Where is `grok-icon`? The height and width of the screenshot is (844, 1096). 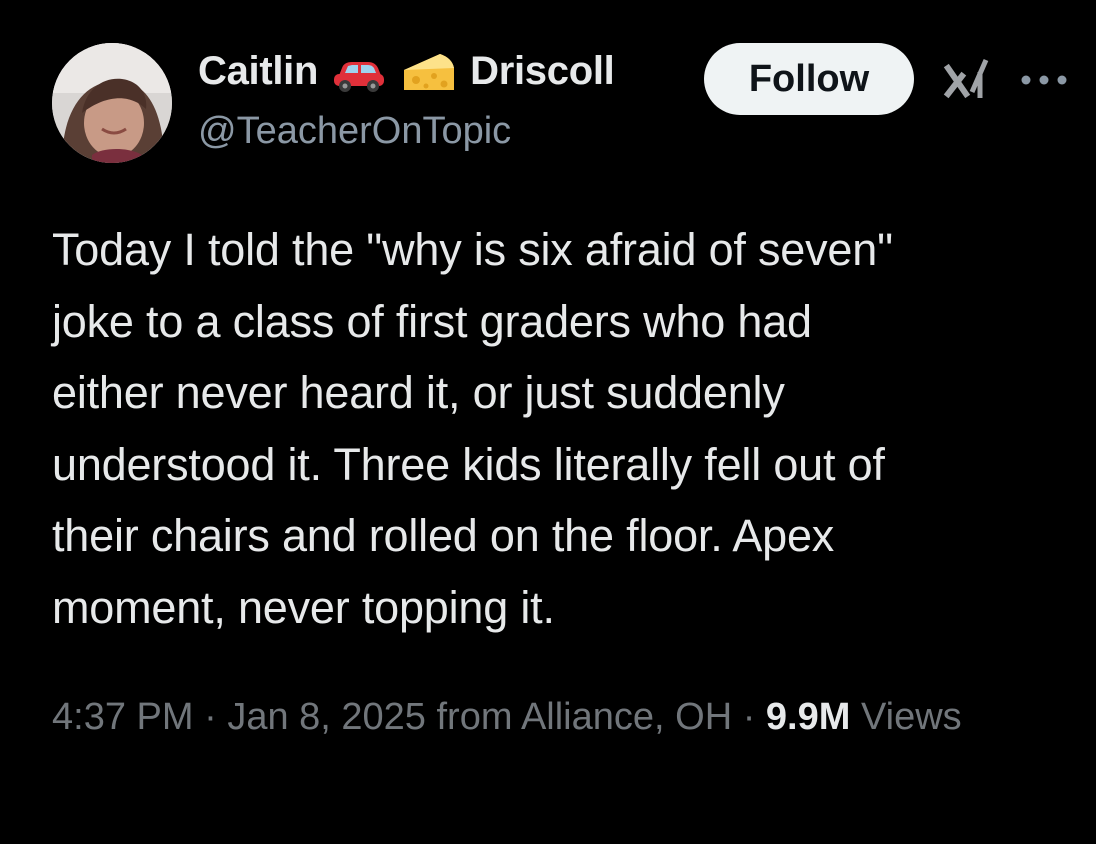 grok-icon is located at coordinates (968, 79).